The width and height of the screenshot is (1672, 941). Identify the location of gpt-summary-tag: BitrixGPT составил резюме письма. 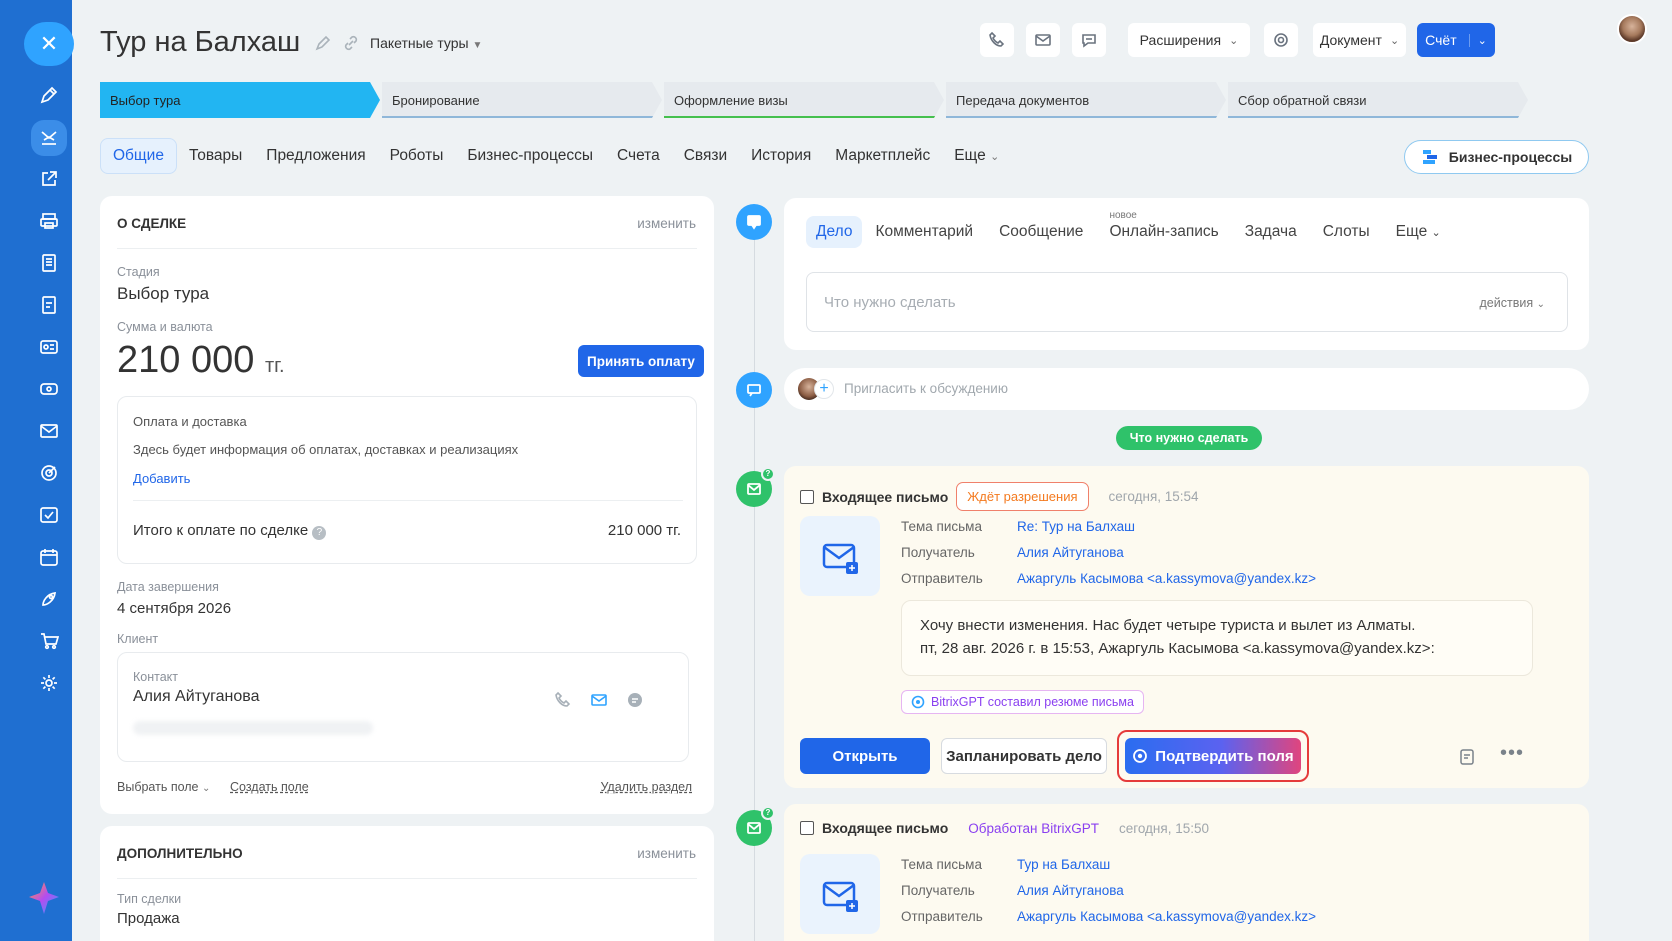
(1022, 702).